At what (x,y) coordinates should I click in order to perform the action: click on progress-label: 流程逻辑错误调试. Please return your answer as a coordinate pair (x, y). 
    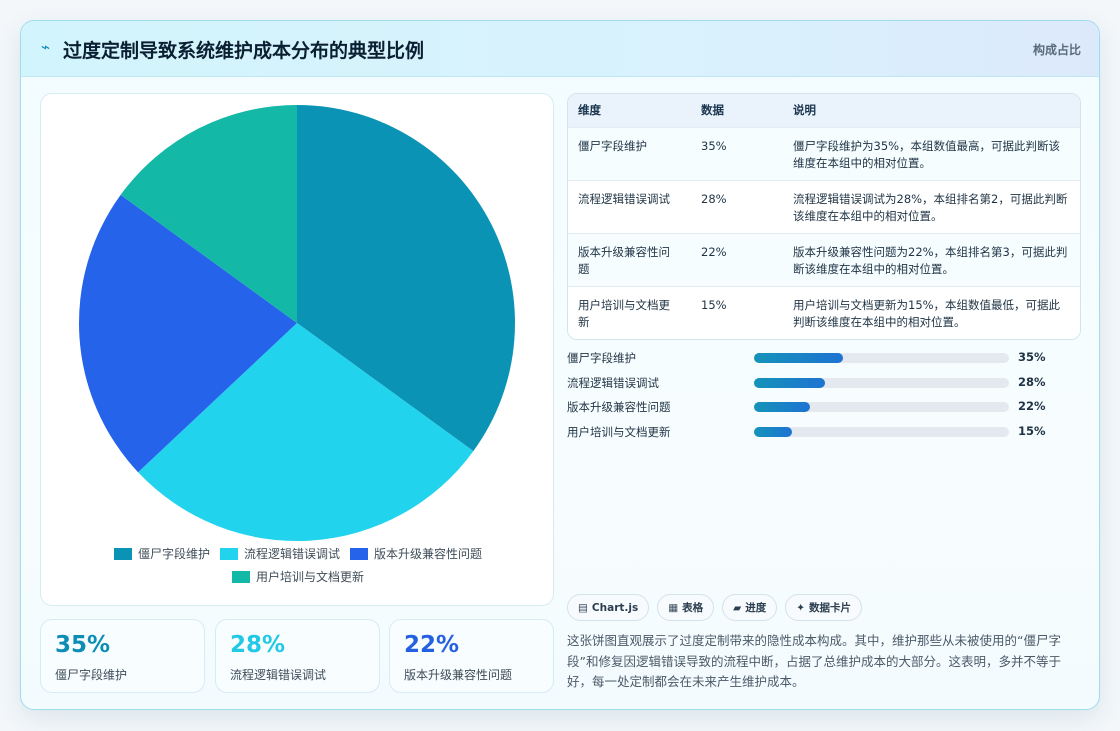
    Looking at the image, I should click on (613, 382).